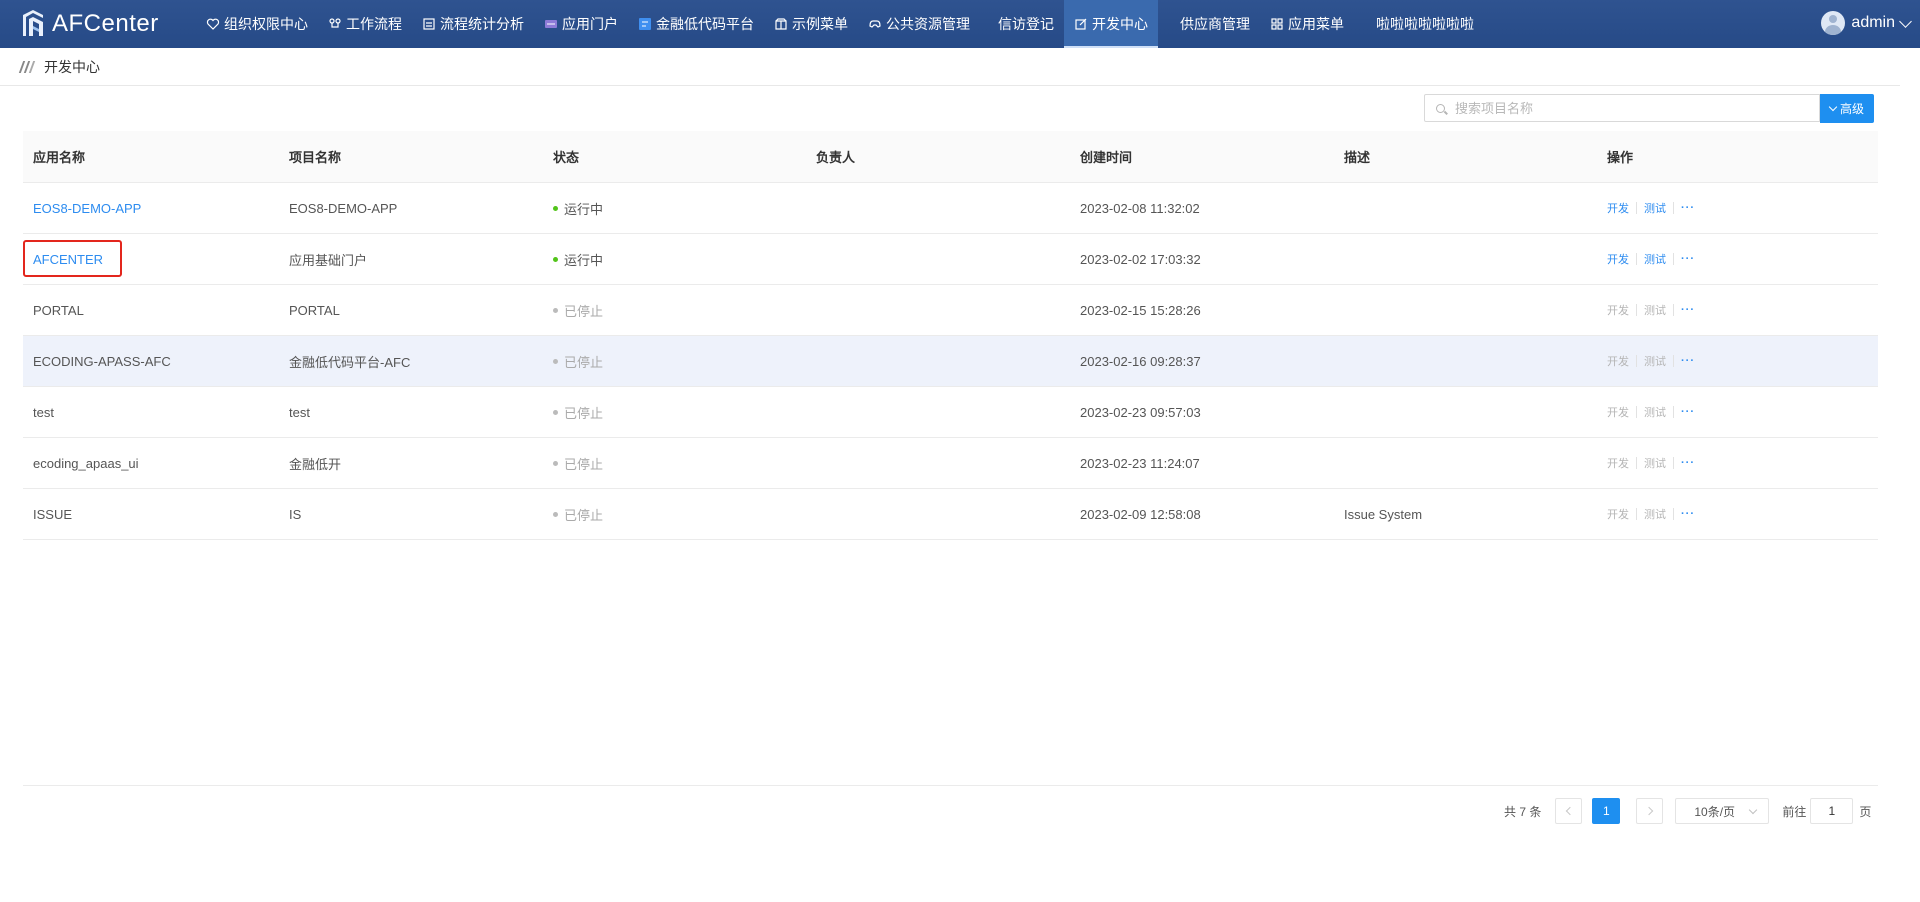  I want to click on goto-page-input: 1, so click(1832, 811).